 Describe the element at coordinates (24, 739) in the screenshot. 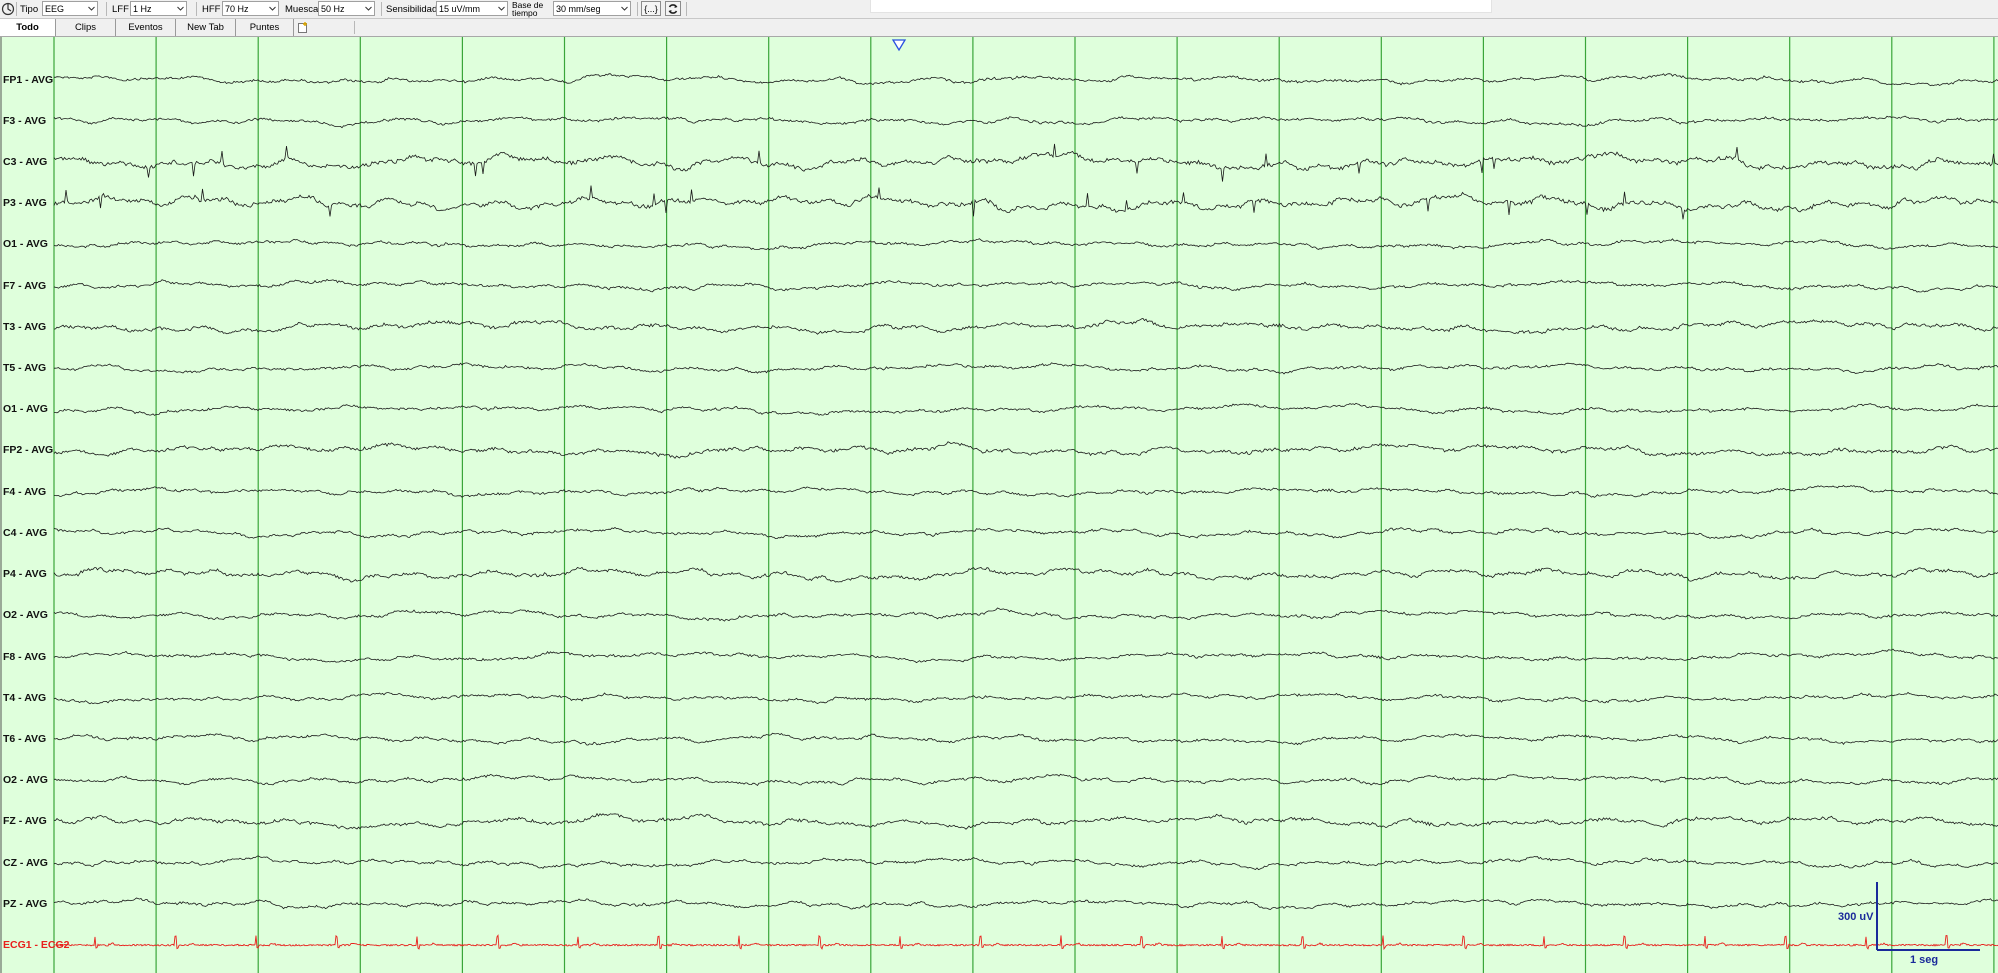

I see `channel-label: T6 - AVG` at that location.